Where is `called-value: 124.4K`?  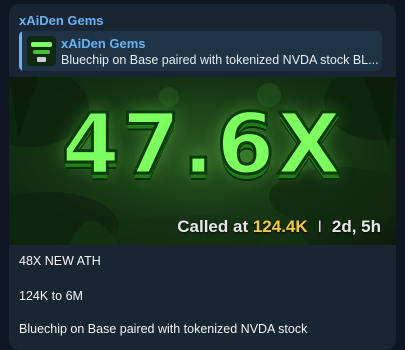 called-value: 124.4K is located at coordinates (280, 226).